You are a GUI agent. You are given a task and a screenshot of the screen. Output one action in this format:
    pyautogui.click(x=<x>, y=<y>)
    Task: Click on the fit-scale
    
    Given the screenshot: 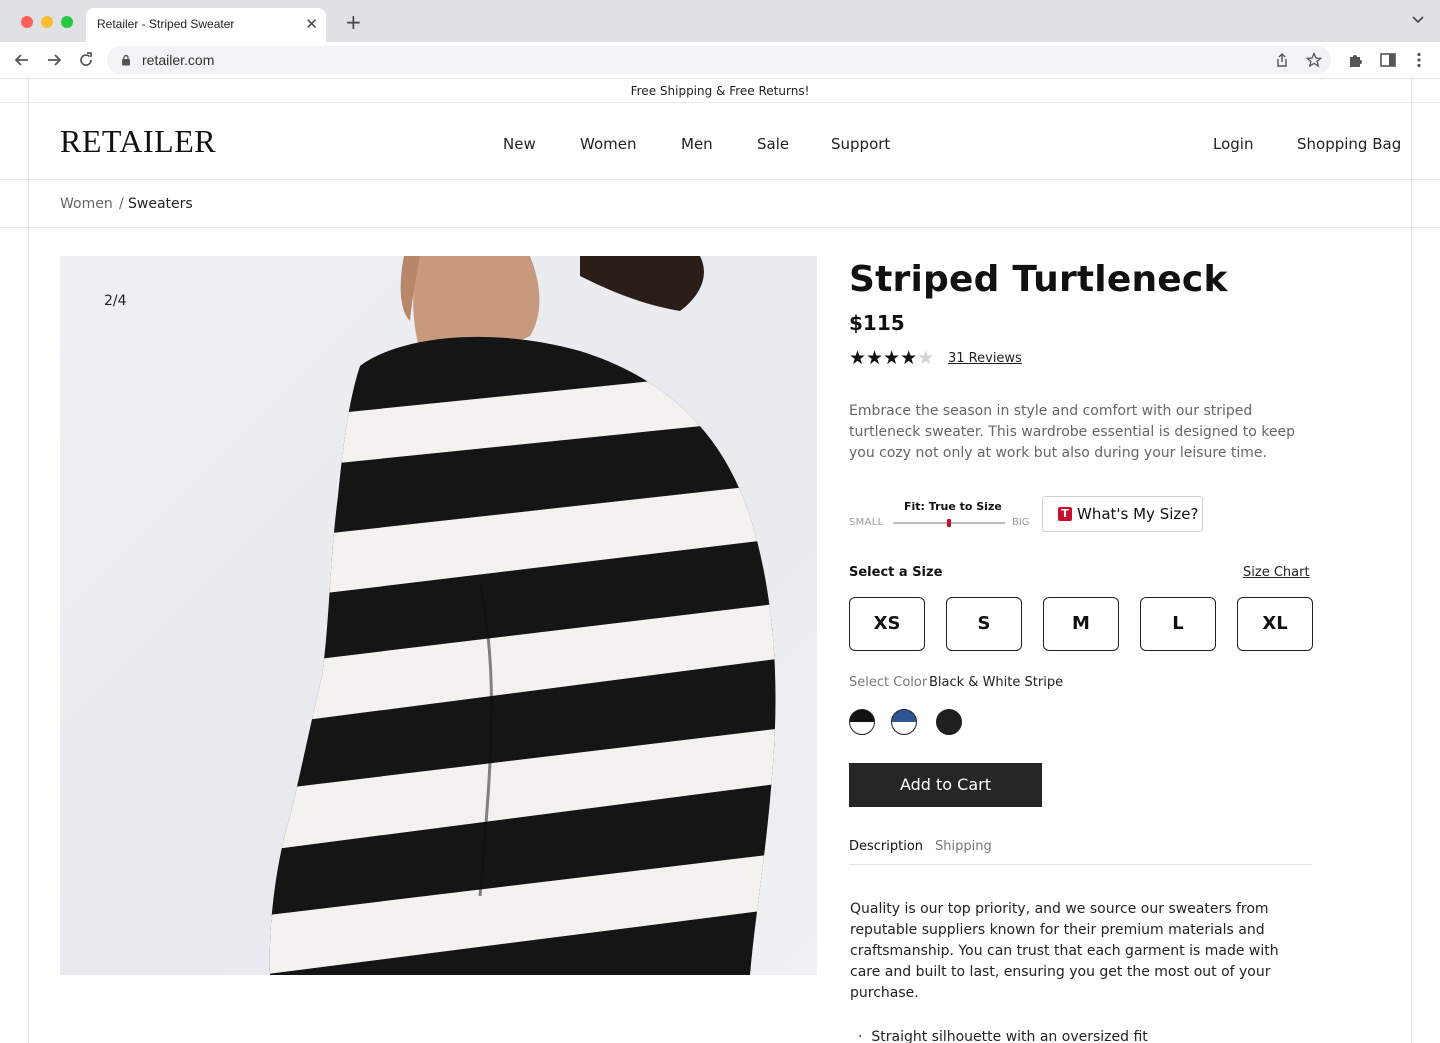 What is the action you would take?
    pyautogui.click(x=949, y=523)
    